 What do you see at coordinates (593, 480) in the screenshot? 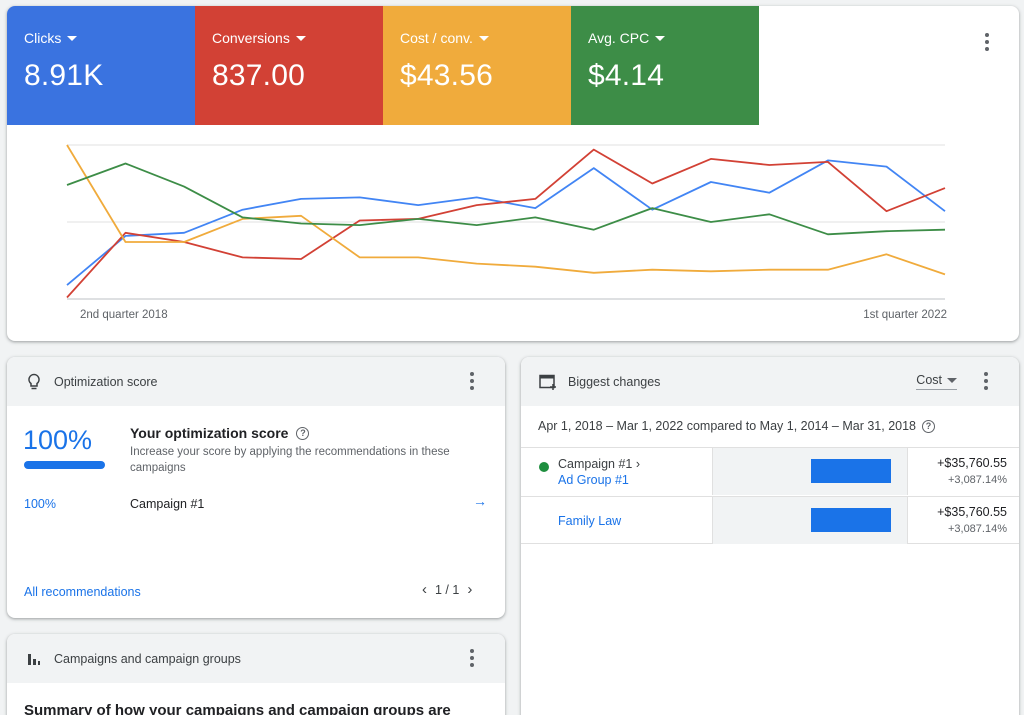
I see `ad-group-link: Ad Group #1` at bounding box center [593, 480].